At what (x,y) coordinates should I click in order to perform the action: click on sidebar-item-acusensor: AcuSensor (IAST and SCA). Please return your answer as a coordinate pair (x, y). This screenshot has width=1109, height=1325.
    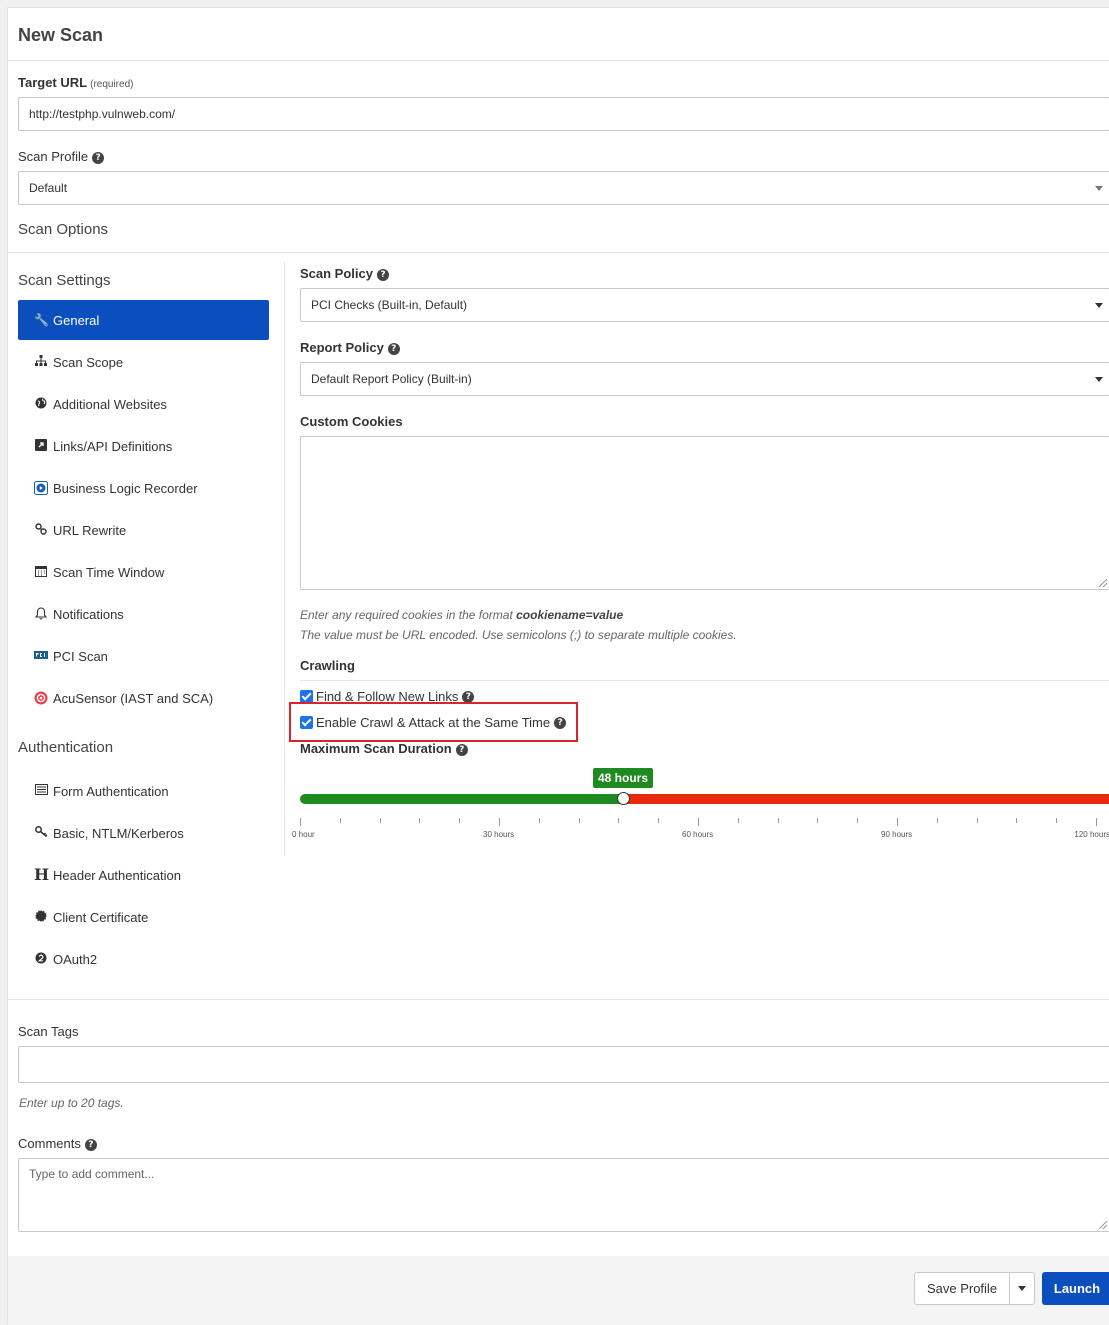
    Looking at the image, I should click on (143, 698).